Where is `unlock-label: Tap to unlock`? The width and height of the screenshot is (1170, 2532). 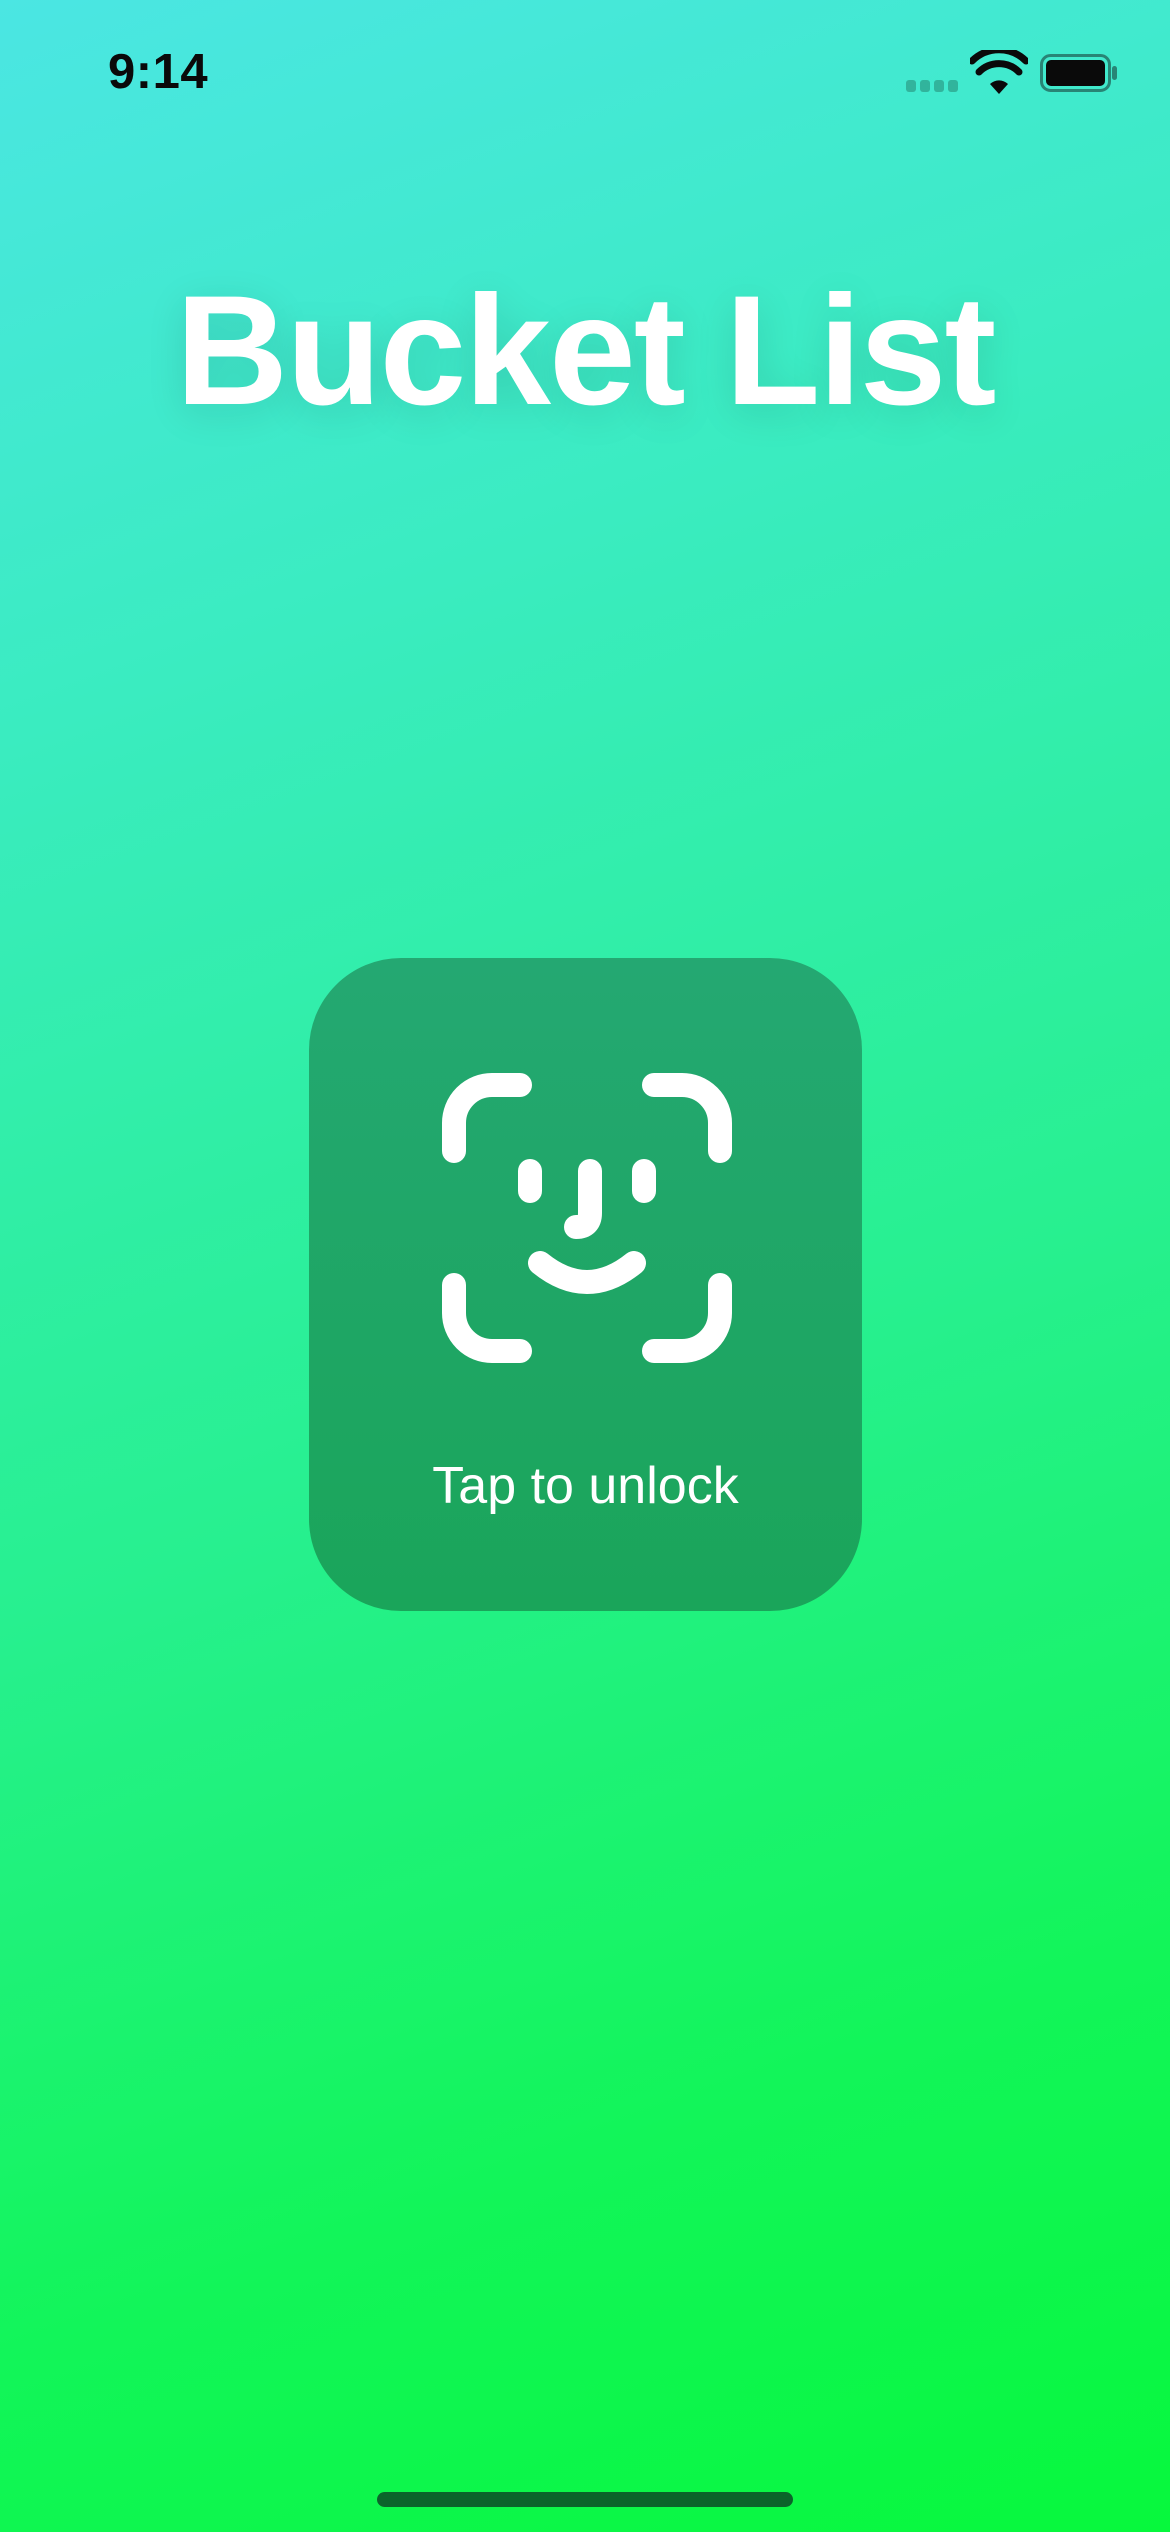 unlock-label: Tap to unlock is located at coordinates (585, 1486).